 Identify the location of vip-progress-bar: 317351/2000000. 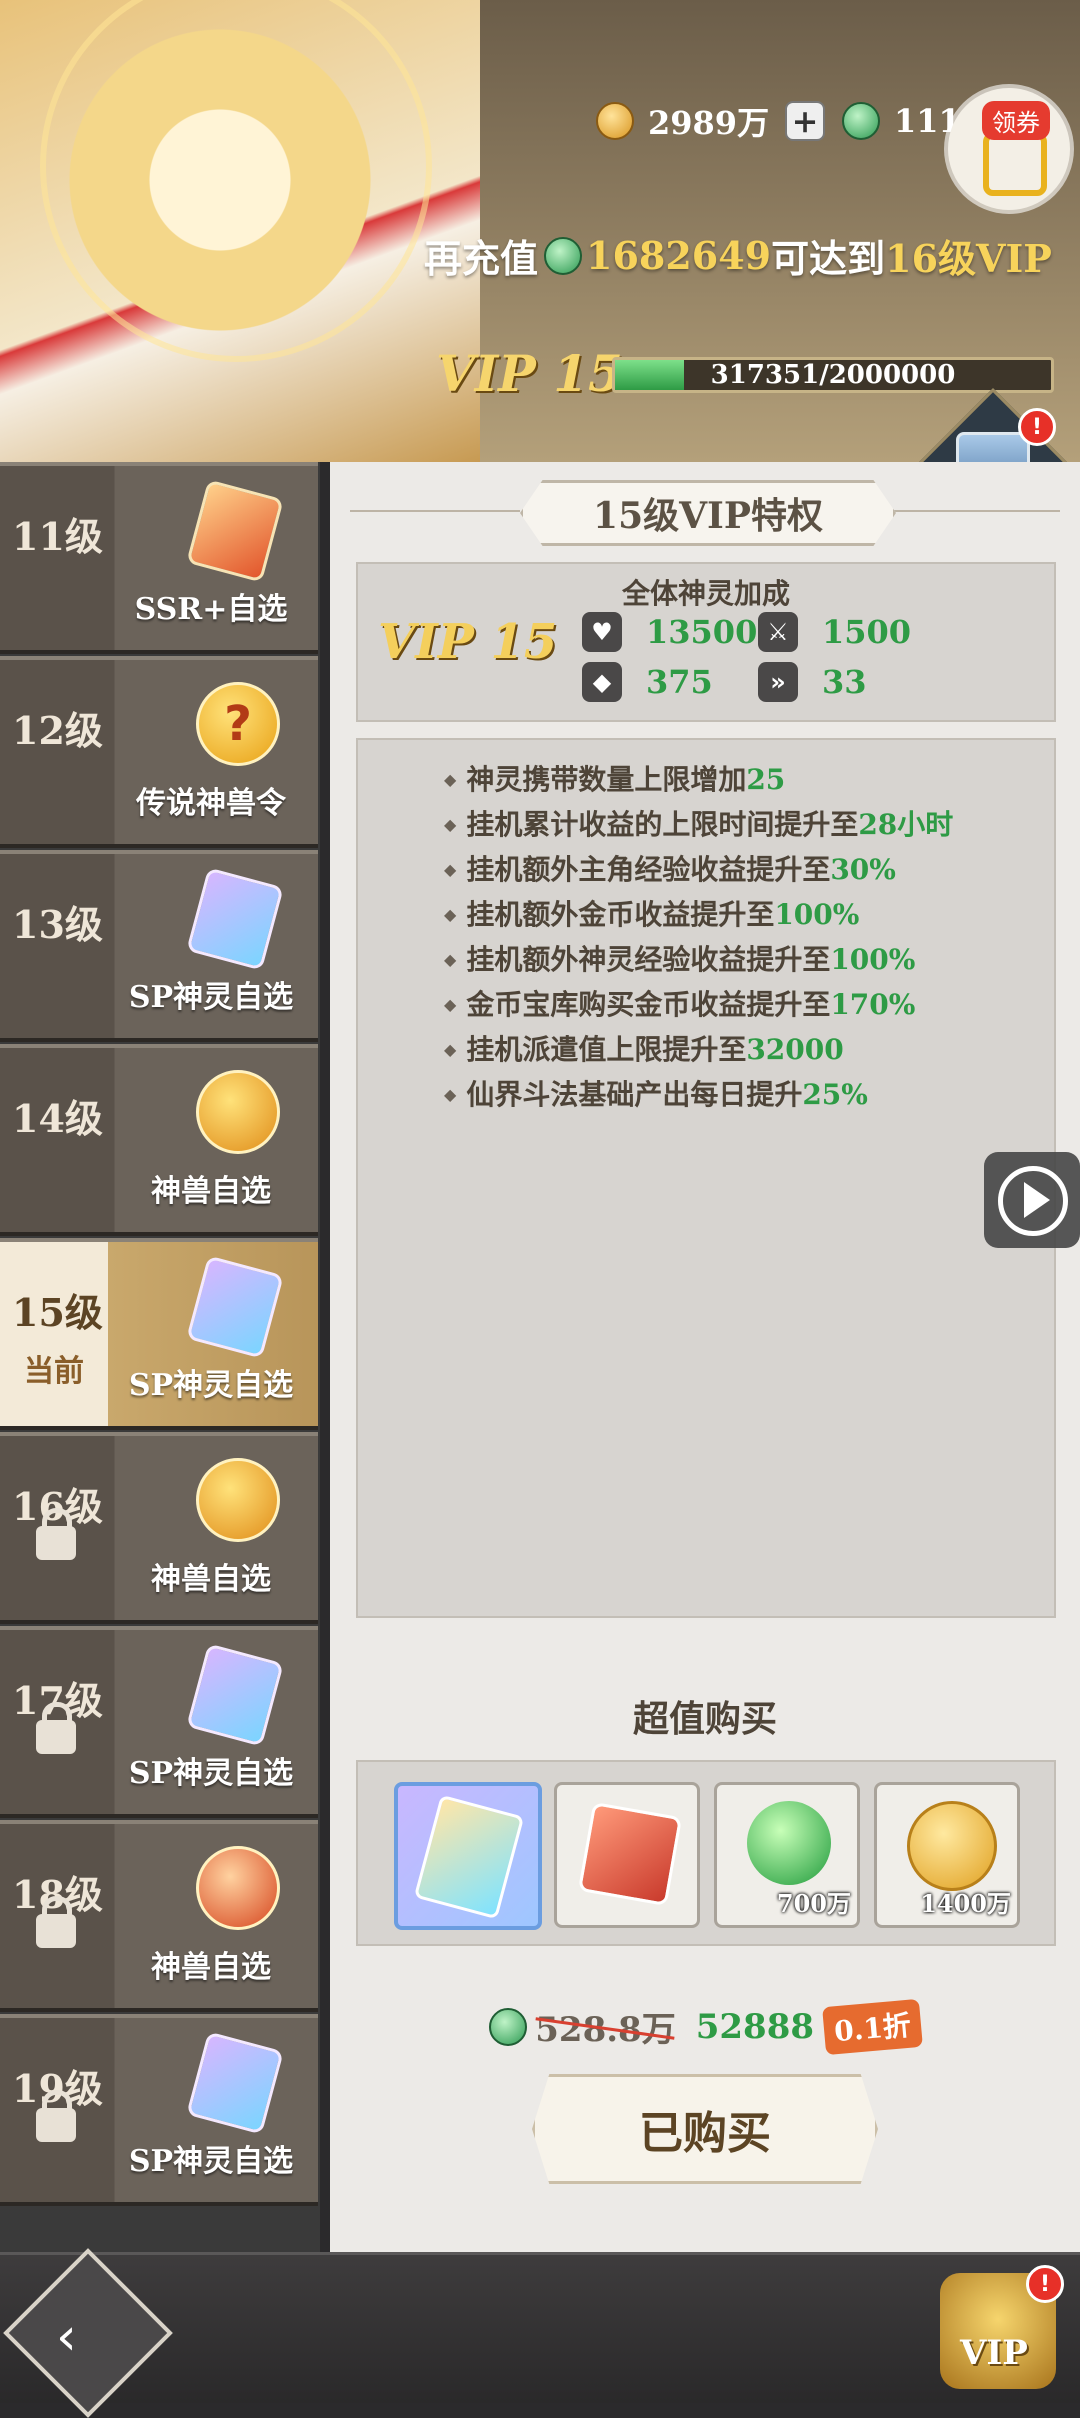
(833, 375).